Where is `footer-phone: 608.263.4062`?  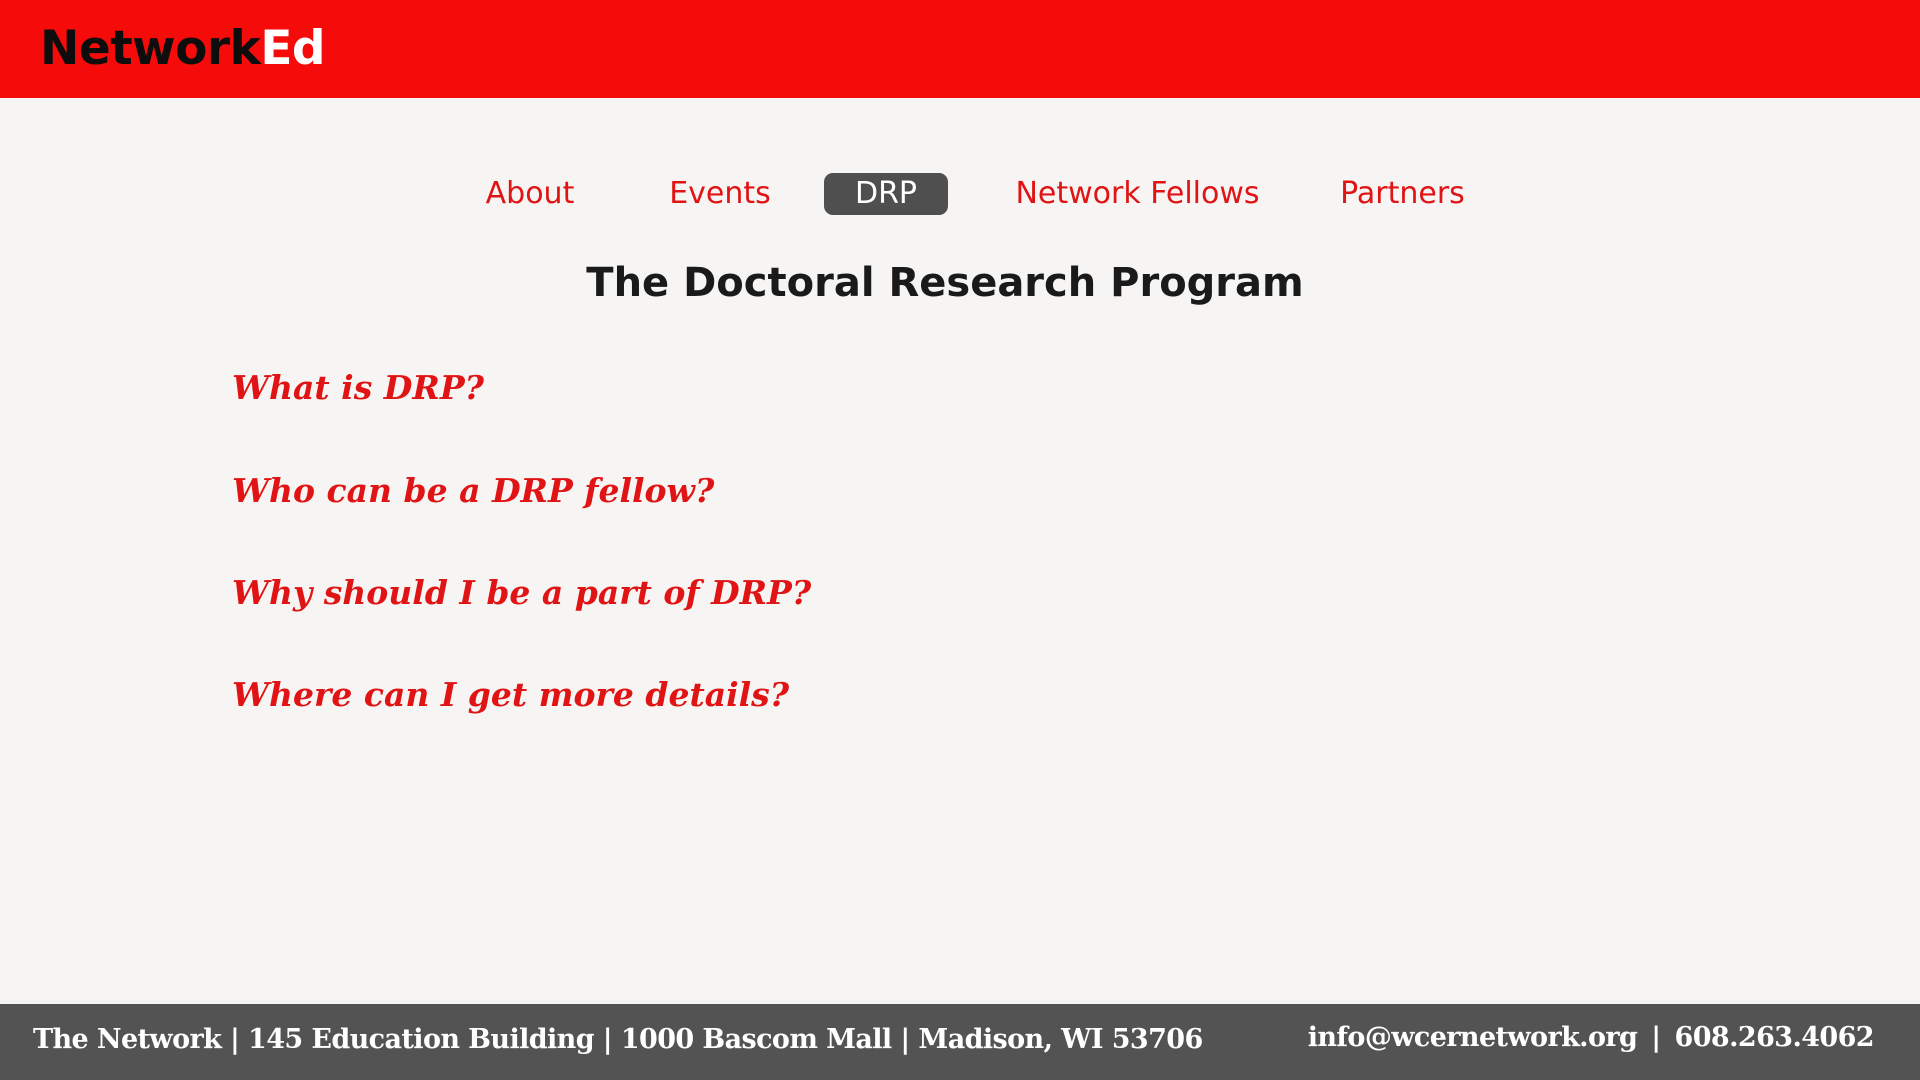
footer-phone: 608.263.4062 is located at coordinates (1775, 1037).